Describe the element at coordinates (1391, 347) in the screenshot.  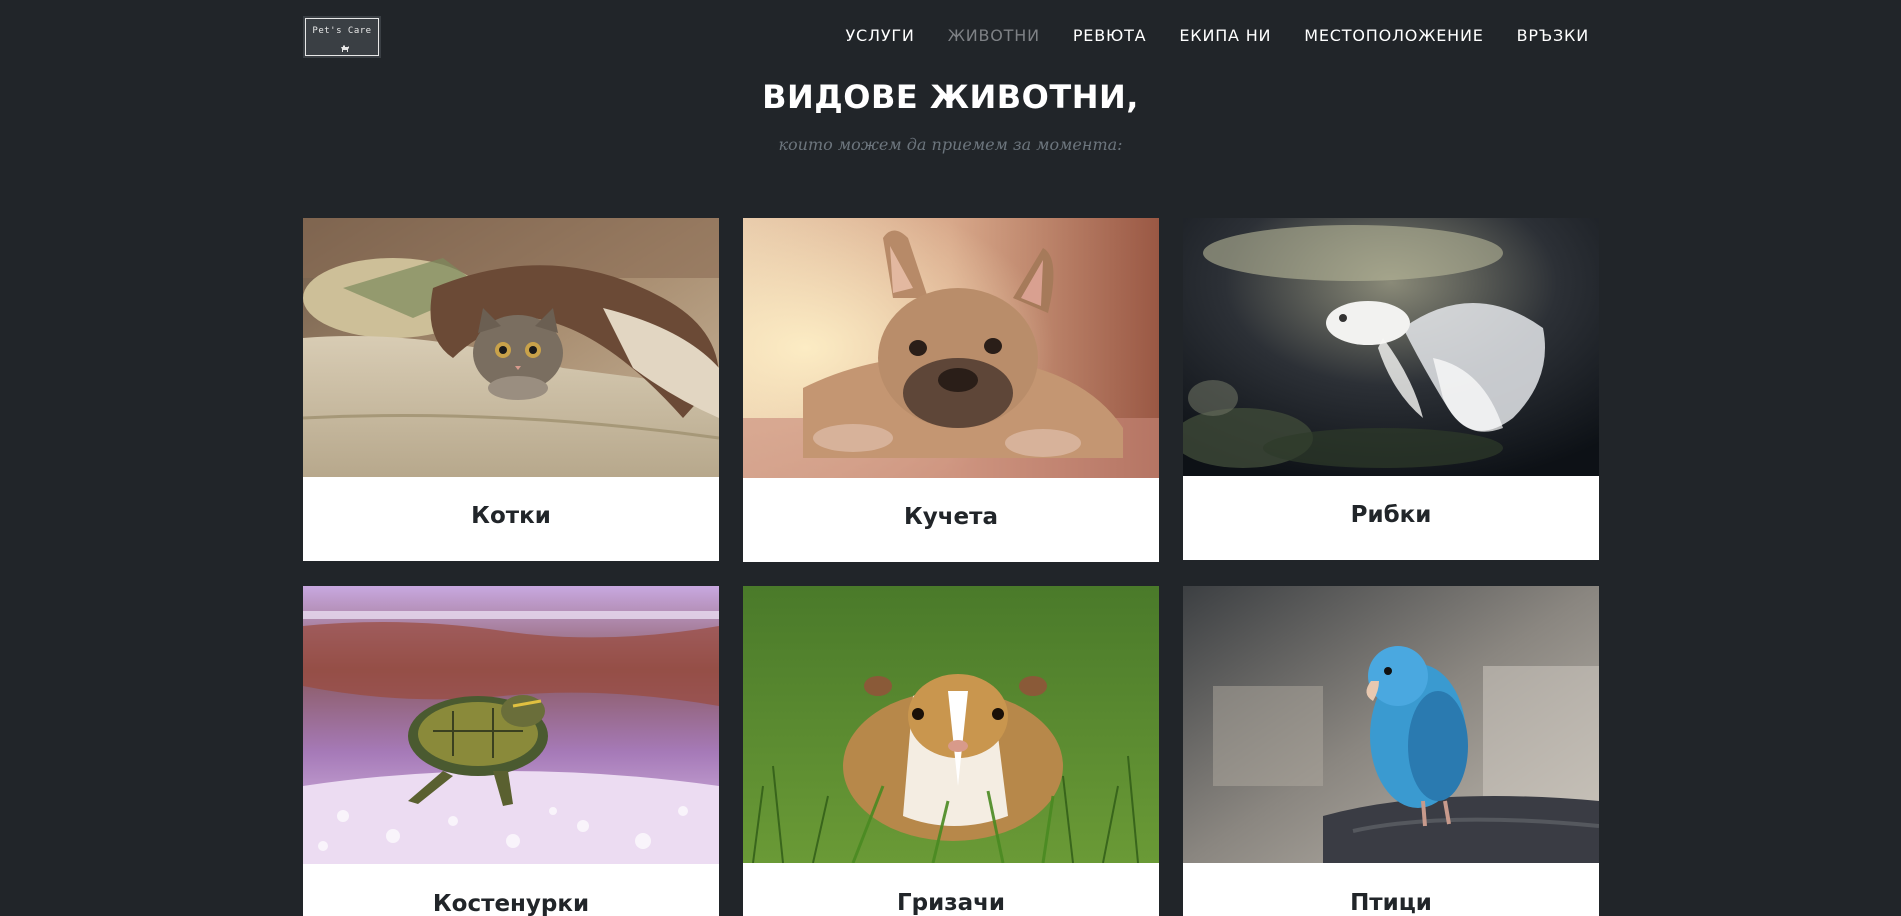
I see `fish-image` at that location.